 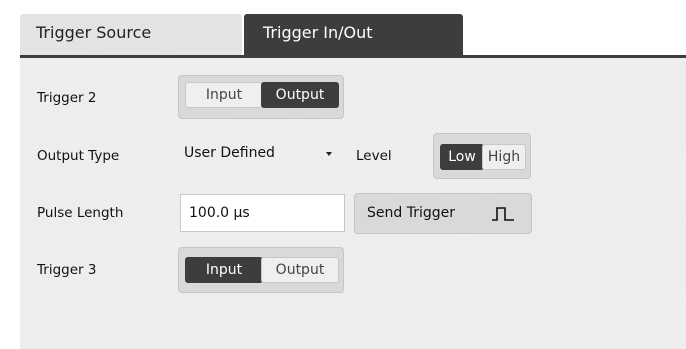 I want to click on trigger-2-toggle: Input Output, so click(x=261, y=97).